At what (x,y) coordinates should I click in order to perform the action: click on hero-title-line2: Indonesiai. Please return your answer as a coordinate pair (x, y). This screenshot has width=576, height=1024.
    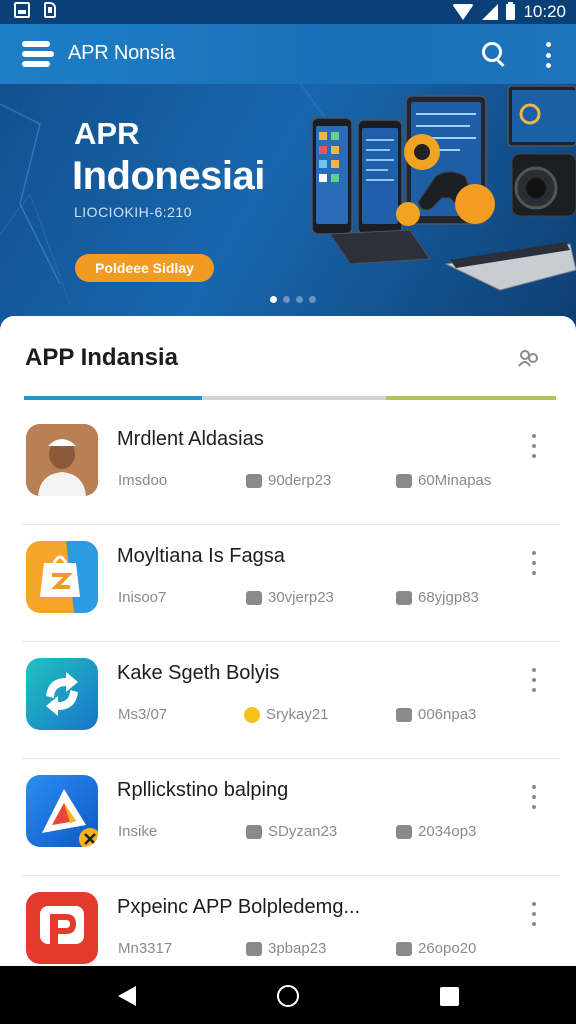
    Looking at the image, I should click on (168, 176).